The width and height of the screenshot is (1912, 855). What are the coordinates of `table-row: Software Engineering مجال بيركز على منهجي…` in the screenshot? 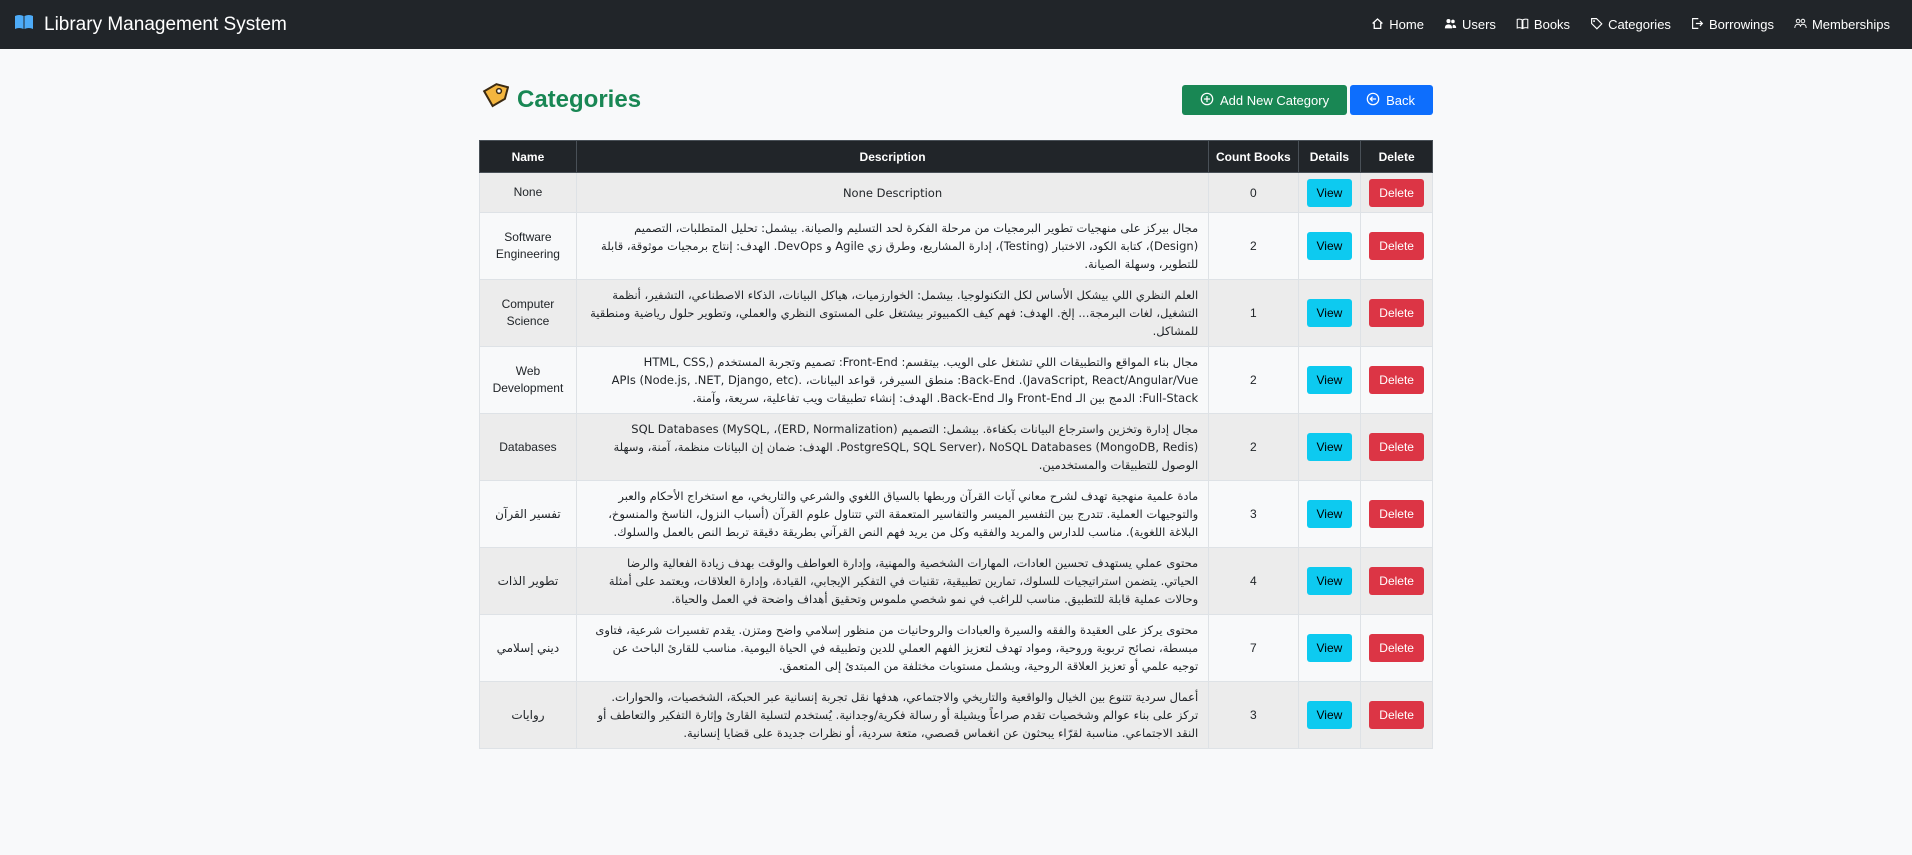 It's located at (956, 246).